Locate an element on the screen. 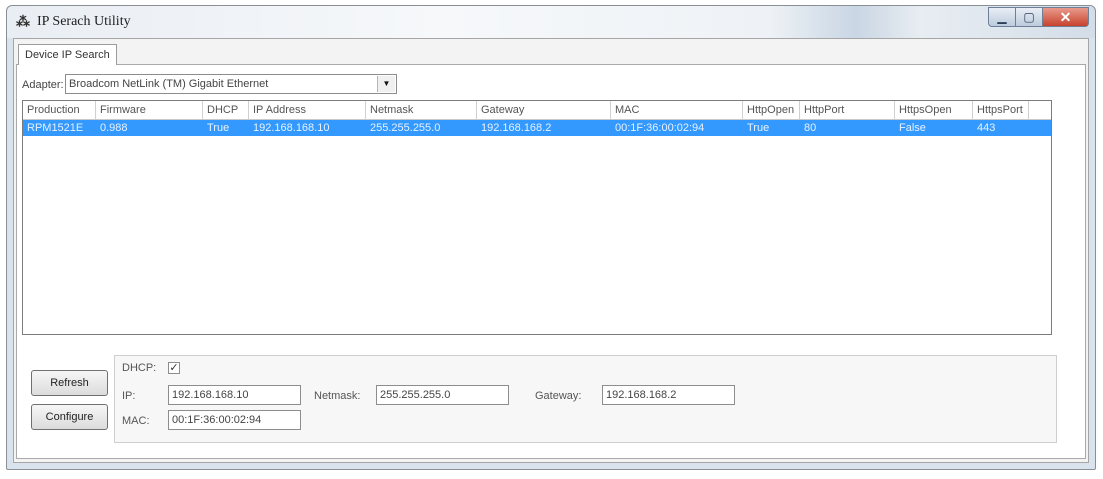 The height and width of the screenshot is (479, 1103). cell-mac: 00:1F:36:00:02:94 is located at coordinates (660, 128).